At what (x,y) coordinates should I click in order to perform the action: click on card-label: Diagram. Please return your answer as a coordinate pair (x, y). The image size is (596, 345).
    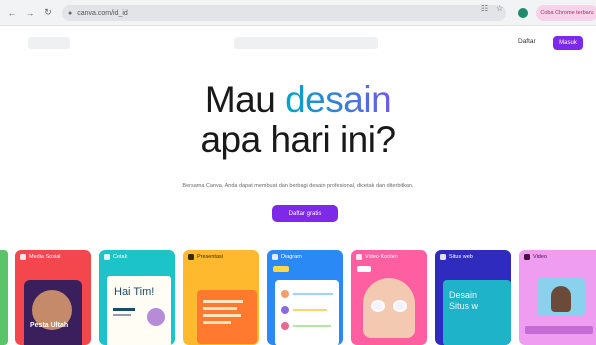
    Looking at the image, I should click on (291, 257).